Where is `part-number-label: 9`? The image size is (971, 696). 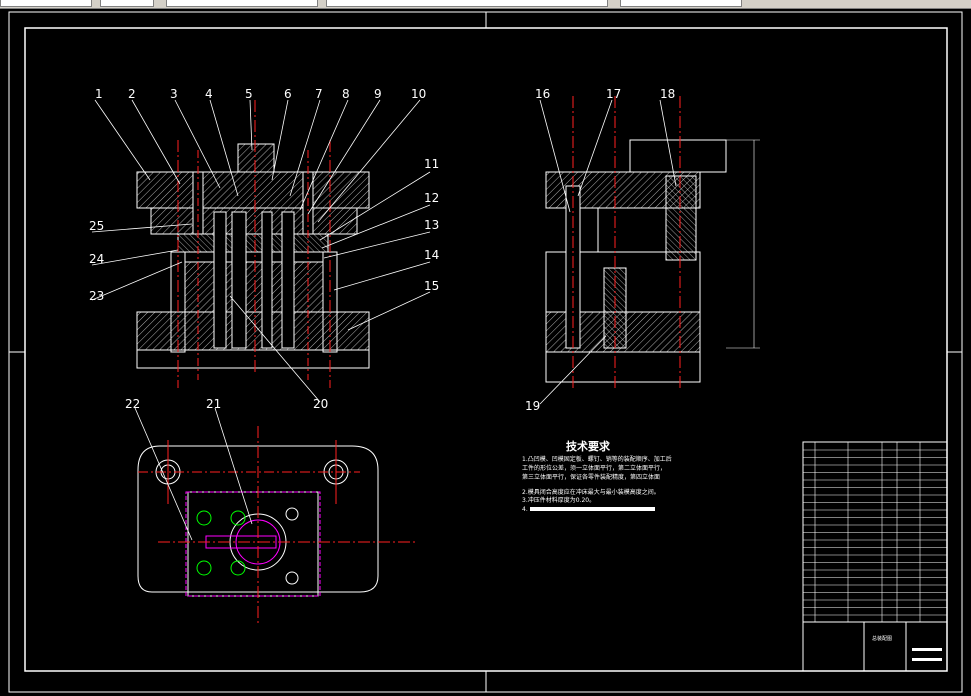 part-number-label: 9 is located at coordinates (378, 94).